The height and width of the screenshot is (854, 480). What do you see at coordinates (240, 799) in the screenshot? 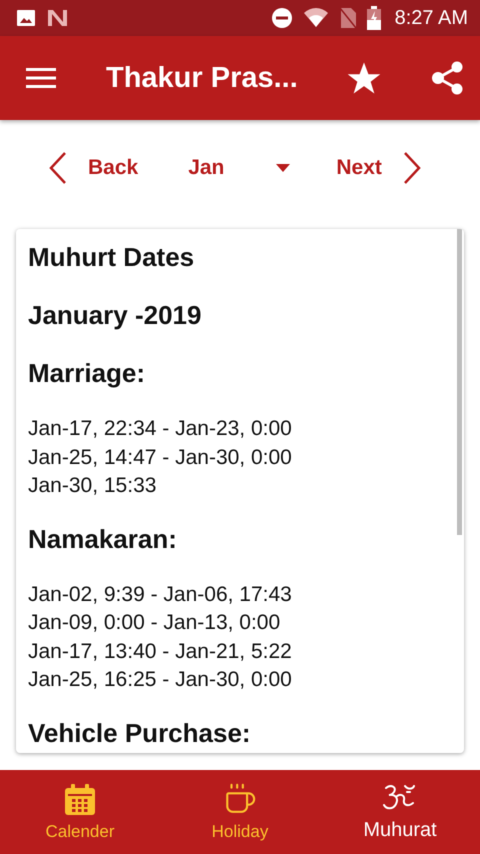
I see `cup-icon` at bounding box center [240, 799].